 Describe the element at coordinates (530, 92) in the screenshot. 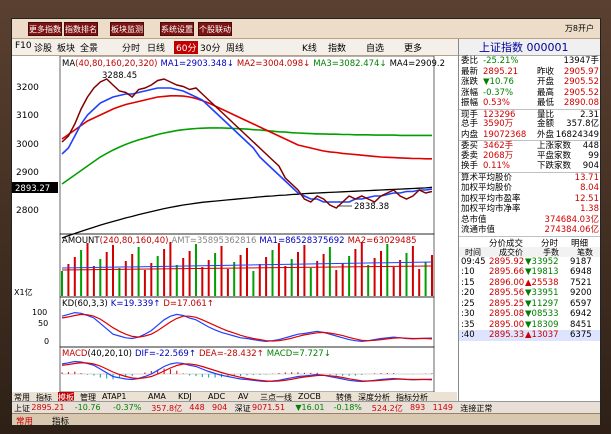

I see `quote-row: 涨幅 -0.37% 最高 2905.52` at that location.